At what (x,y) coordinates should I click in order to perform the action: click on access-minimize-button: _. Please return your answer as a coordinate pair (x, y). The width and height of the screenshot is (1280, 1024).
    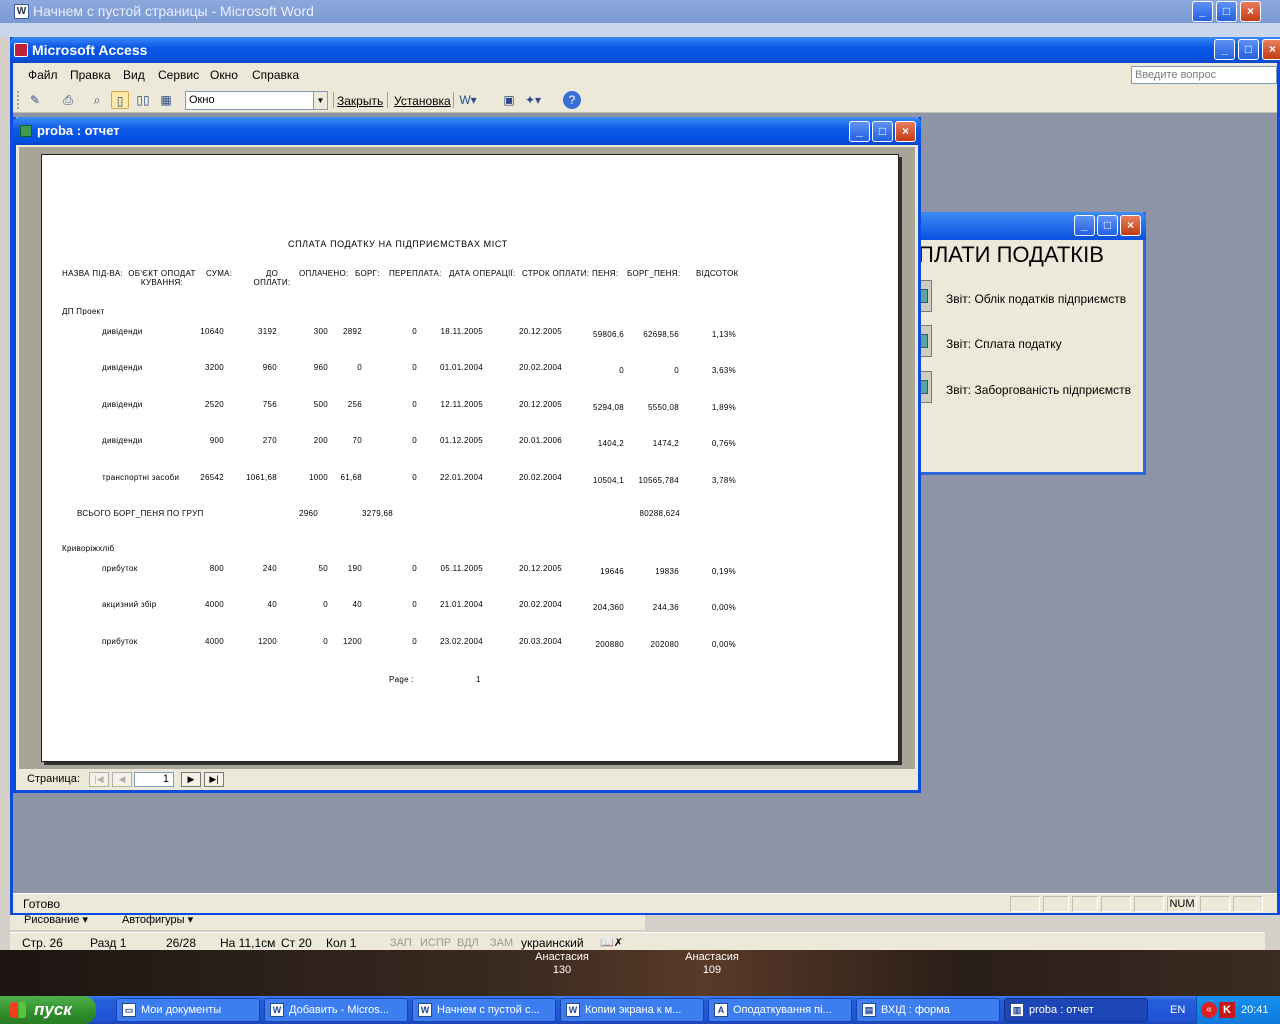
    Looking at the image, I should click on (1224, 49).